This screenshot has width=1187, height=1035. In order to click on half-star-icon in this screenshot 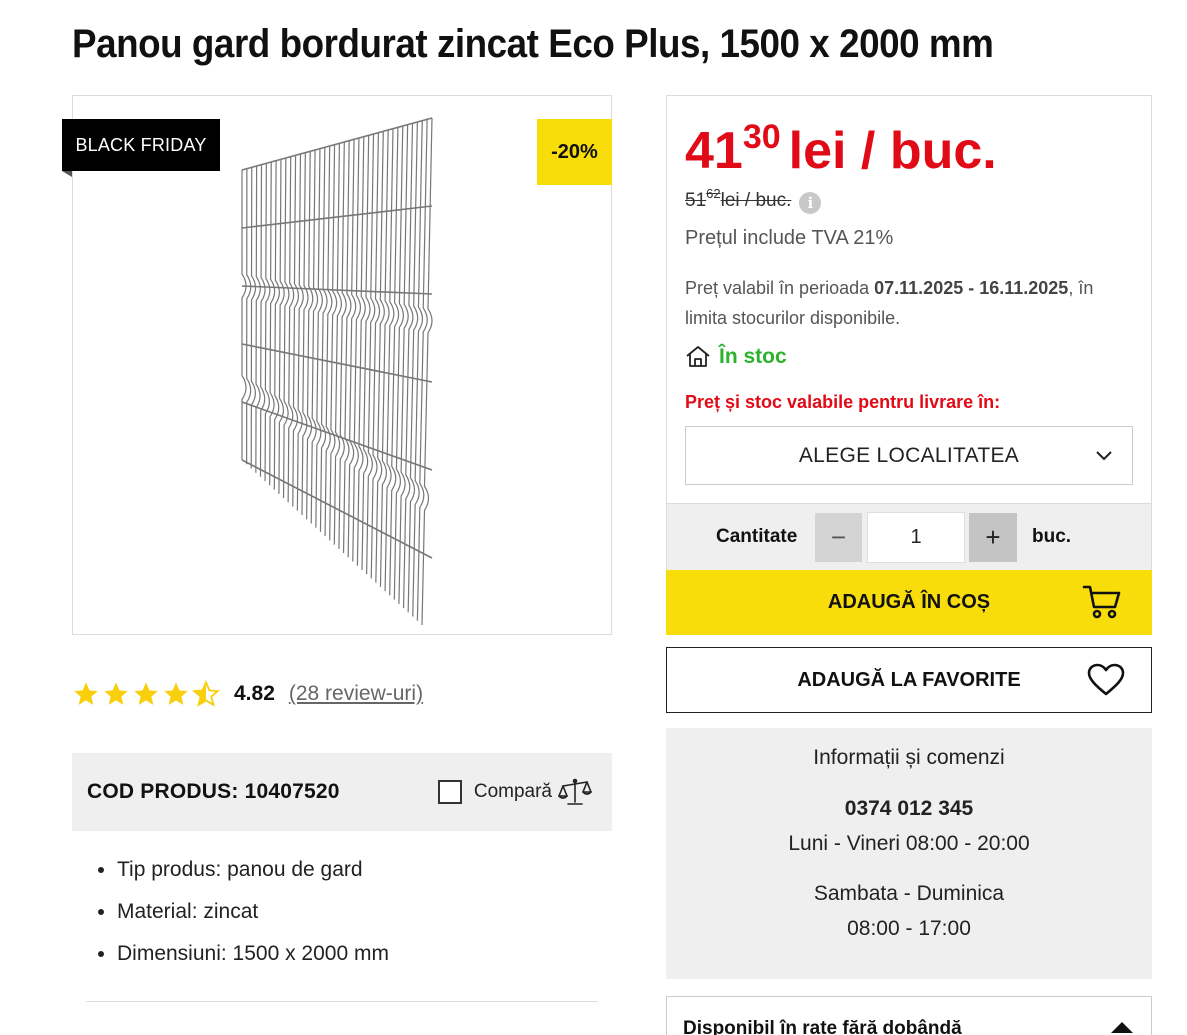, I will do `click(206, 693)`.